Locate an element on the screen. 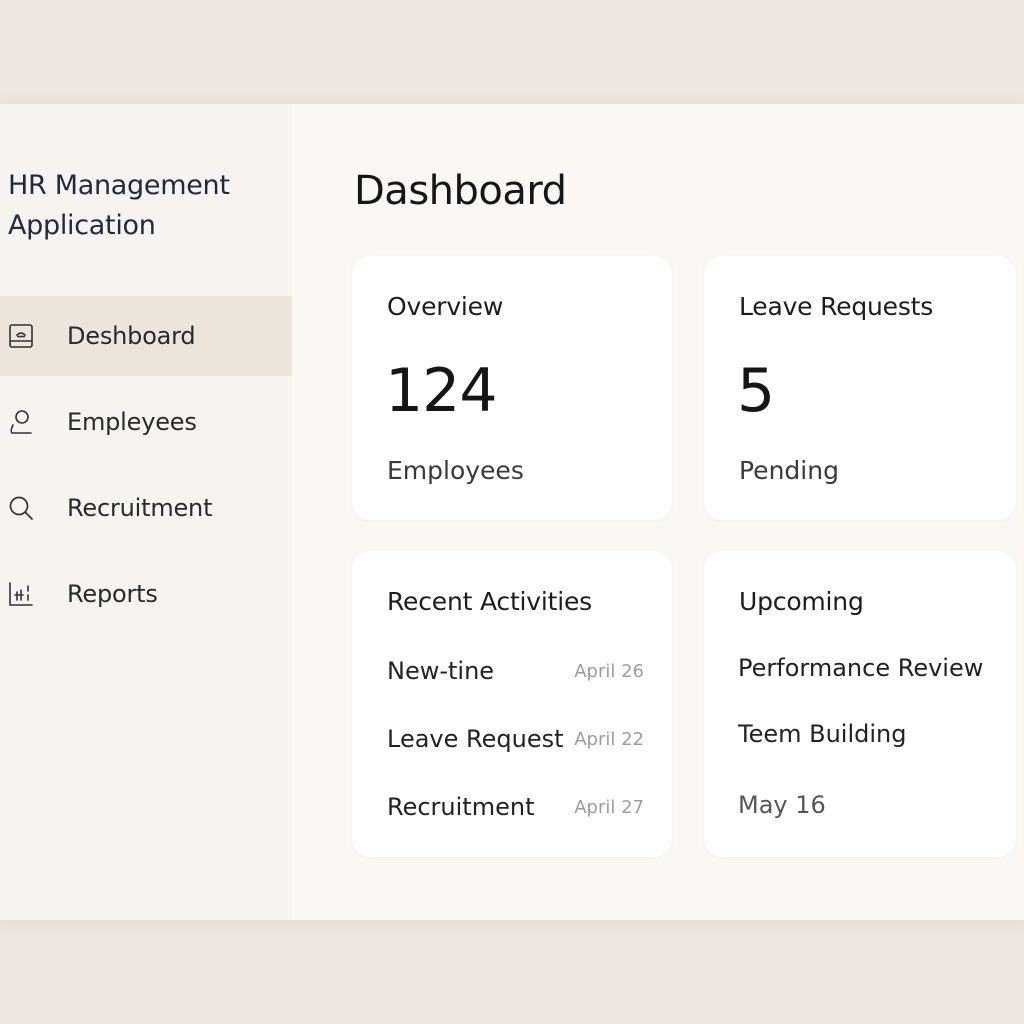  activity-name: Leave Request is located at coordinates (475, 739).